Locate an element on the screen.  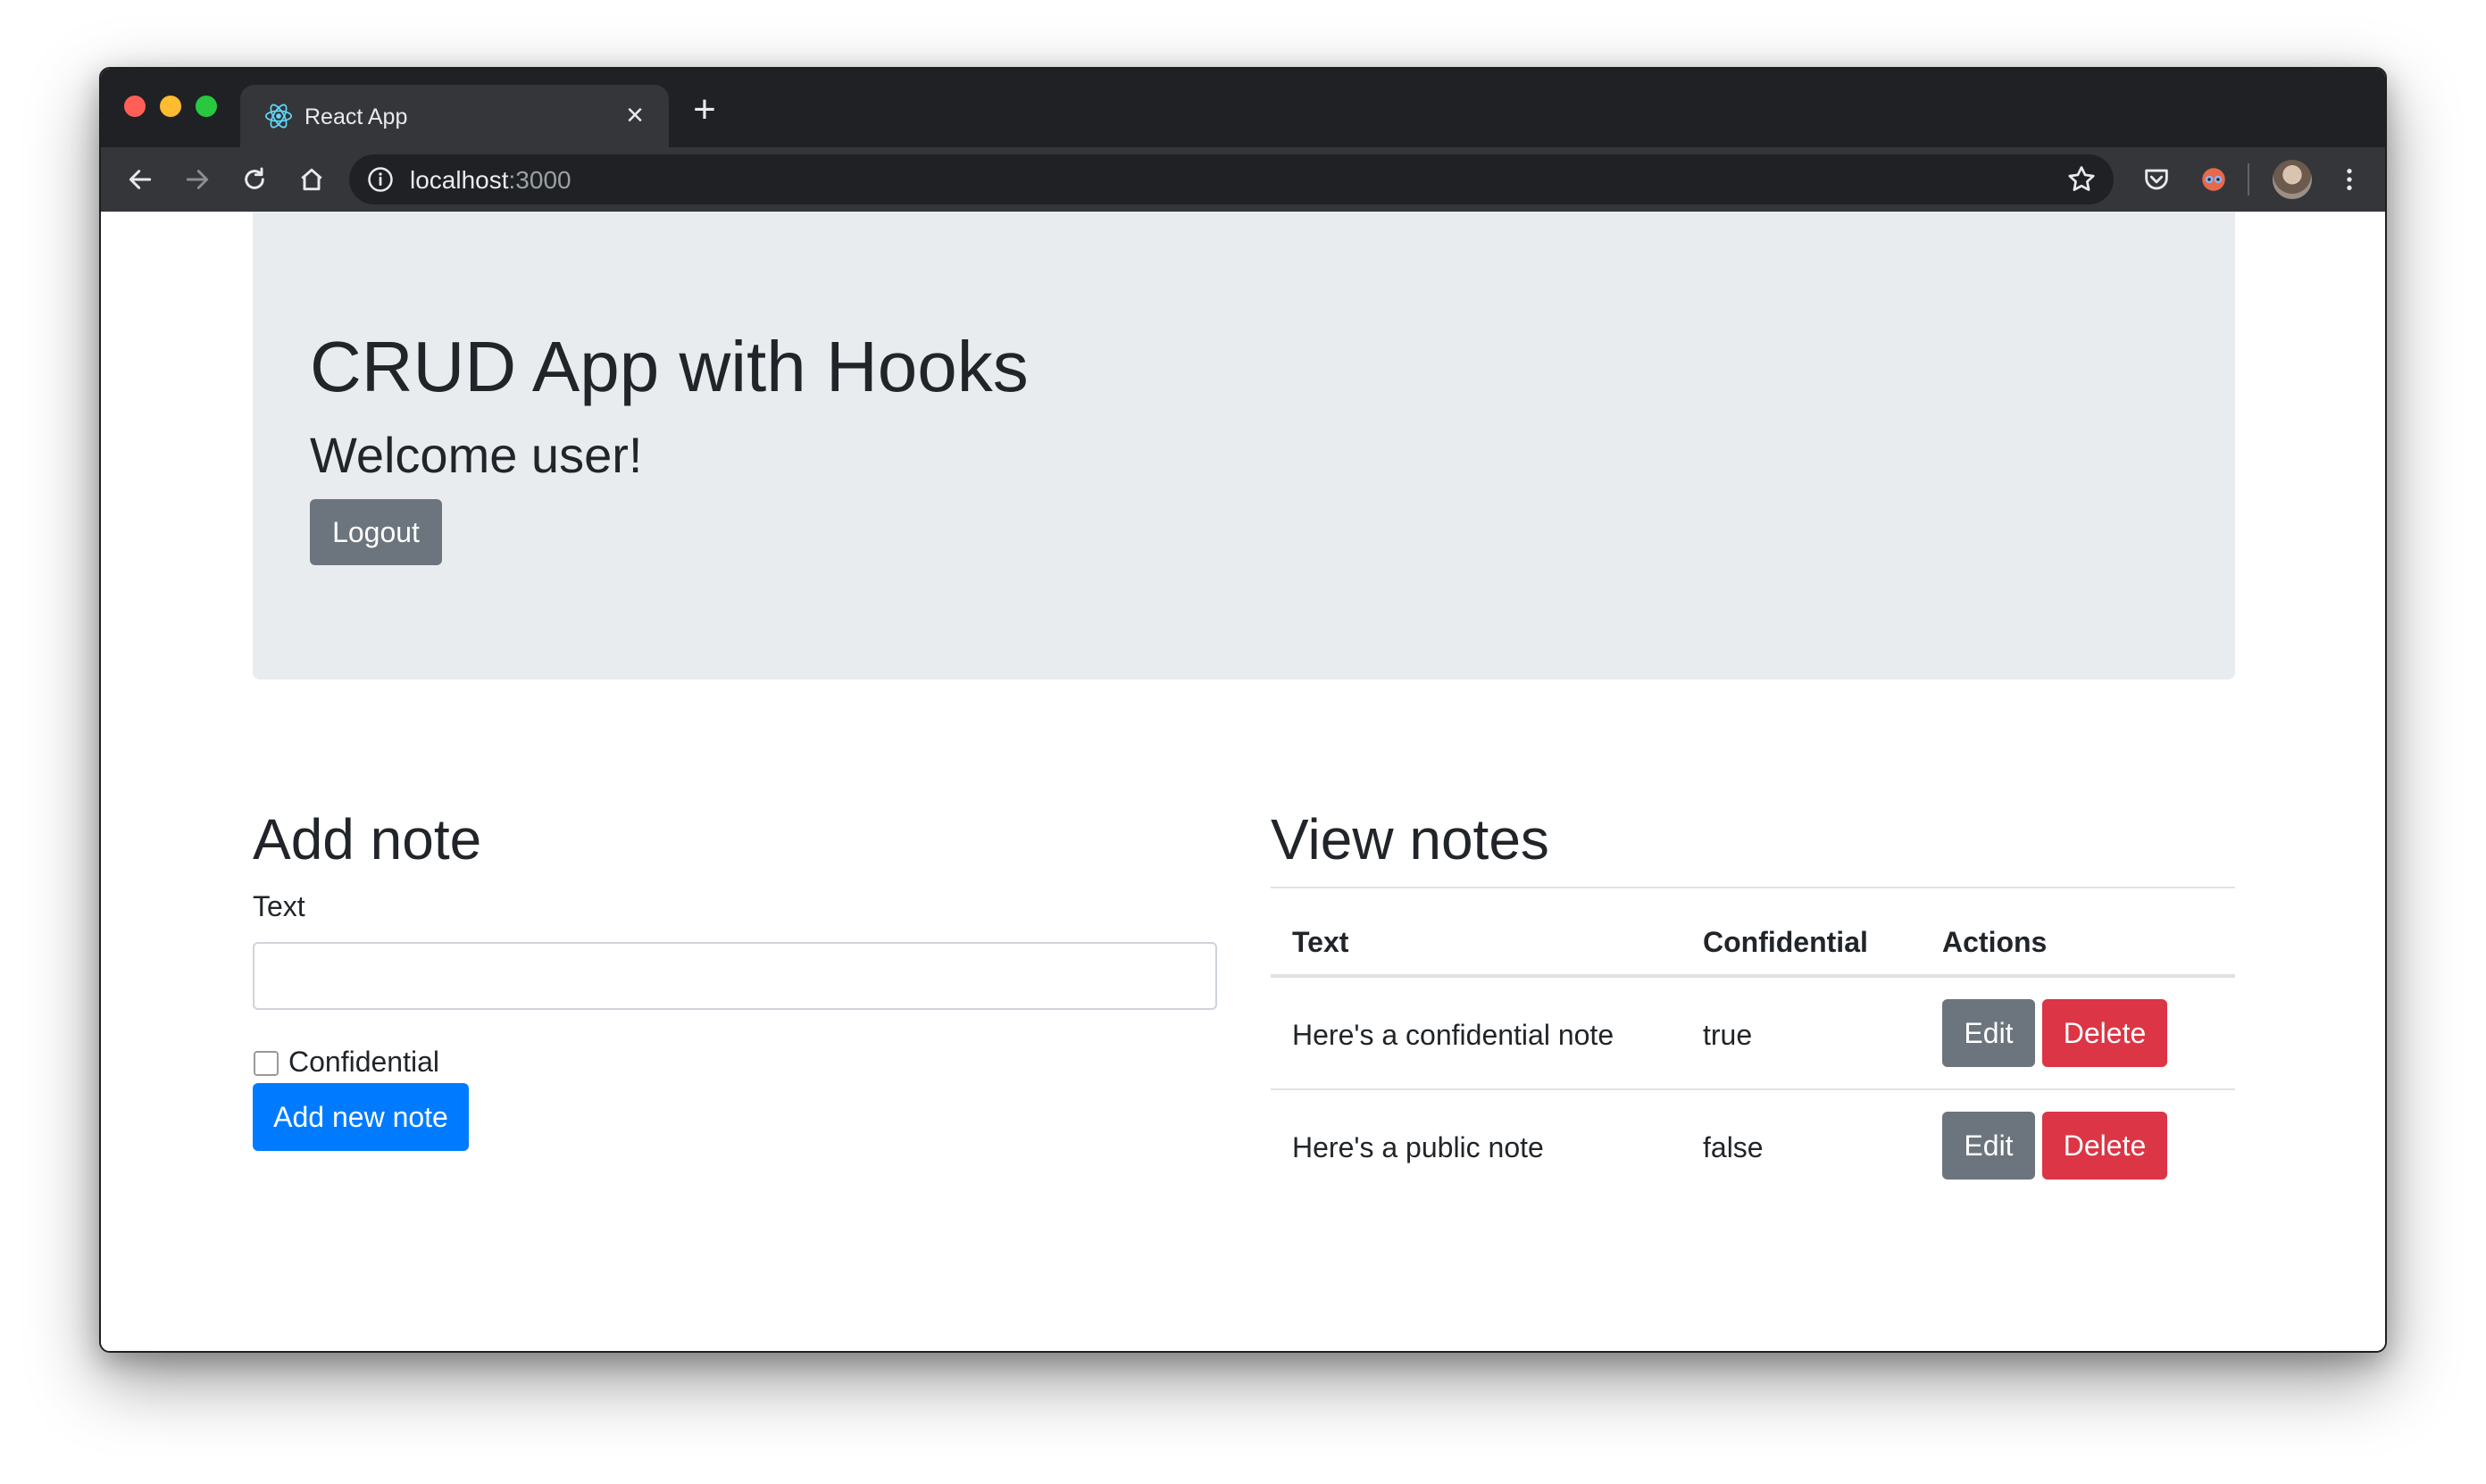
note-text-input is located at coordinates (735, 976).